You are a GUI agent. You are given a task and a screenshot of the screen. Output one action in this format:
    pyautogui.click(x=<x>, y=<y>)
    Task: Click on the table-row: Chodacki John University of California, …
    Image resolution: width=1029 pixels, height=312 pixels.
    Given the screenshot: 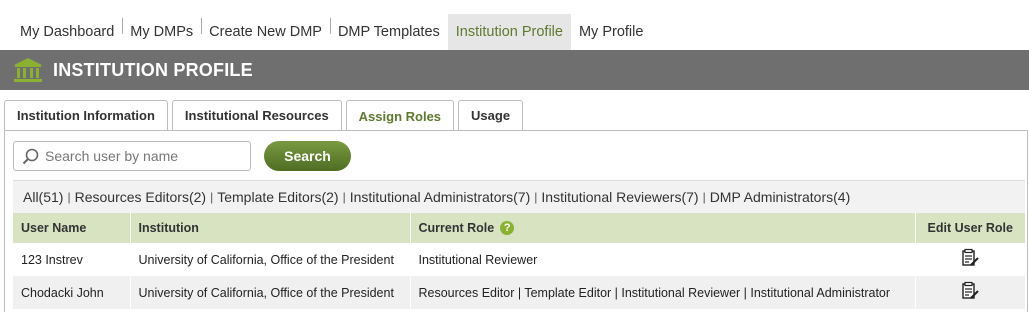 What is the action you would take?
    pyautogui.click(x=519, y=292)
    